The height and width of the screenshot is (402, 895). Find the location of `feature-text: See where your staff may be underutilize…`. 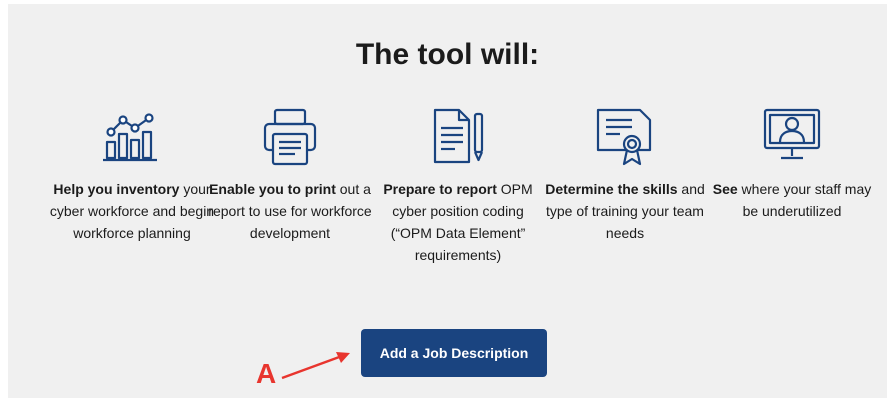

feature-text: See where your staff may be underutilize… is located at coordinates (792, 200).